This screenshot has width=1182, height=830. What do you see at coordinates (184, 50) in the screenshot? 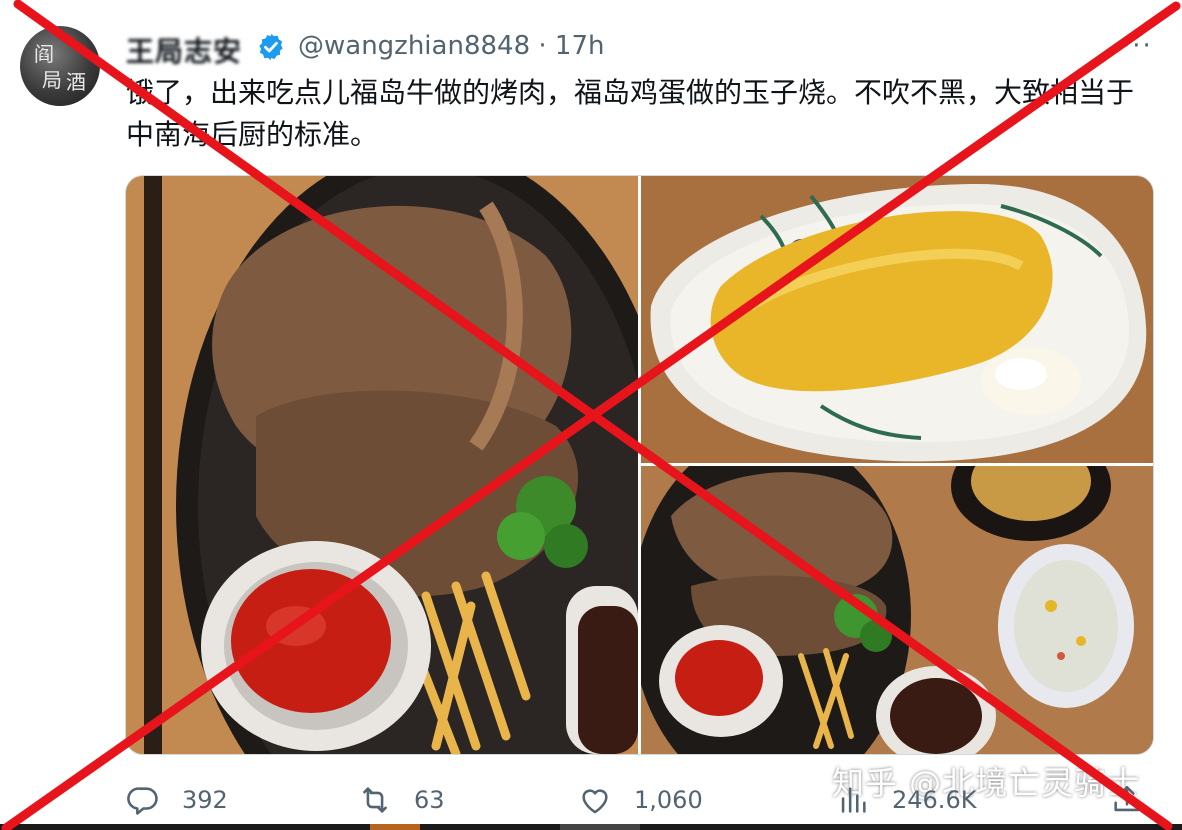
I see `author-name: 王局志安` at bounding box center [184, 50].